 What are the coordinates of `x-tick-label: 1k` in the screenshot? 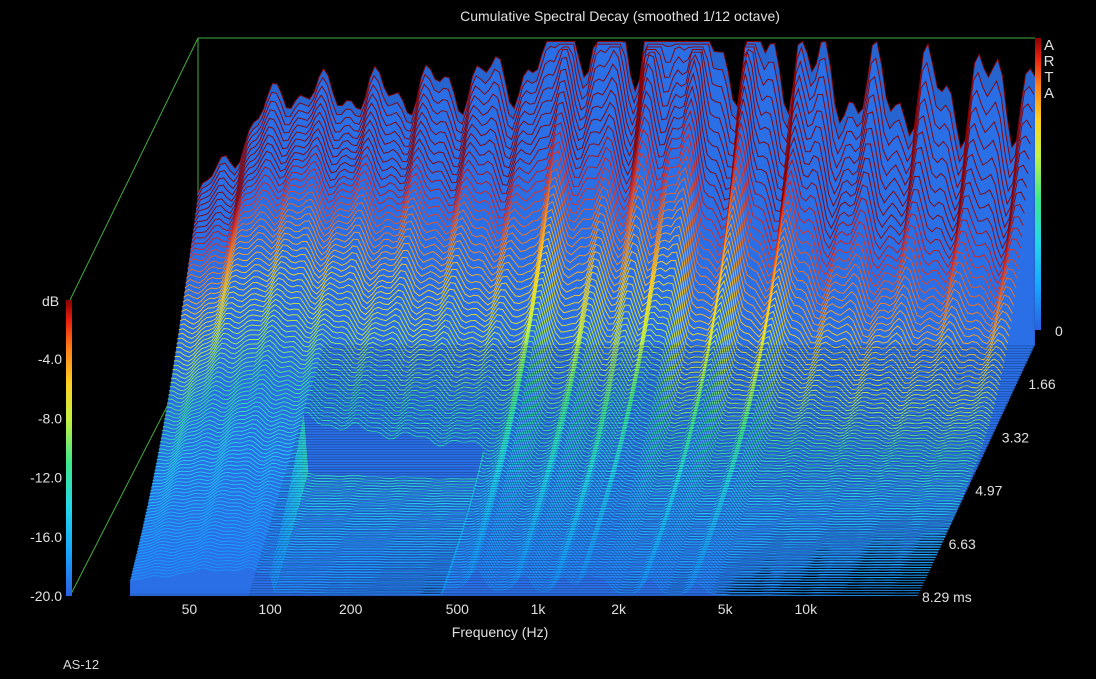 It's located at (539, 609).